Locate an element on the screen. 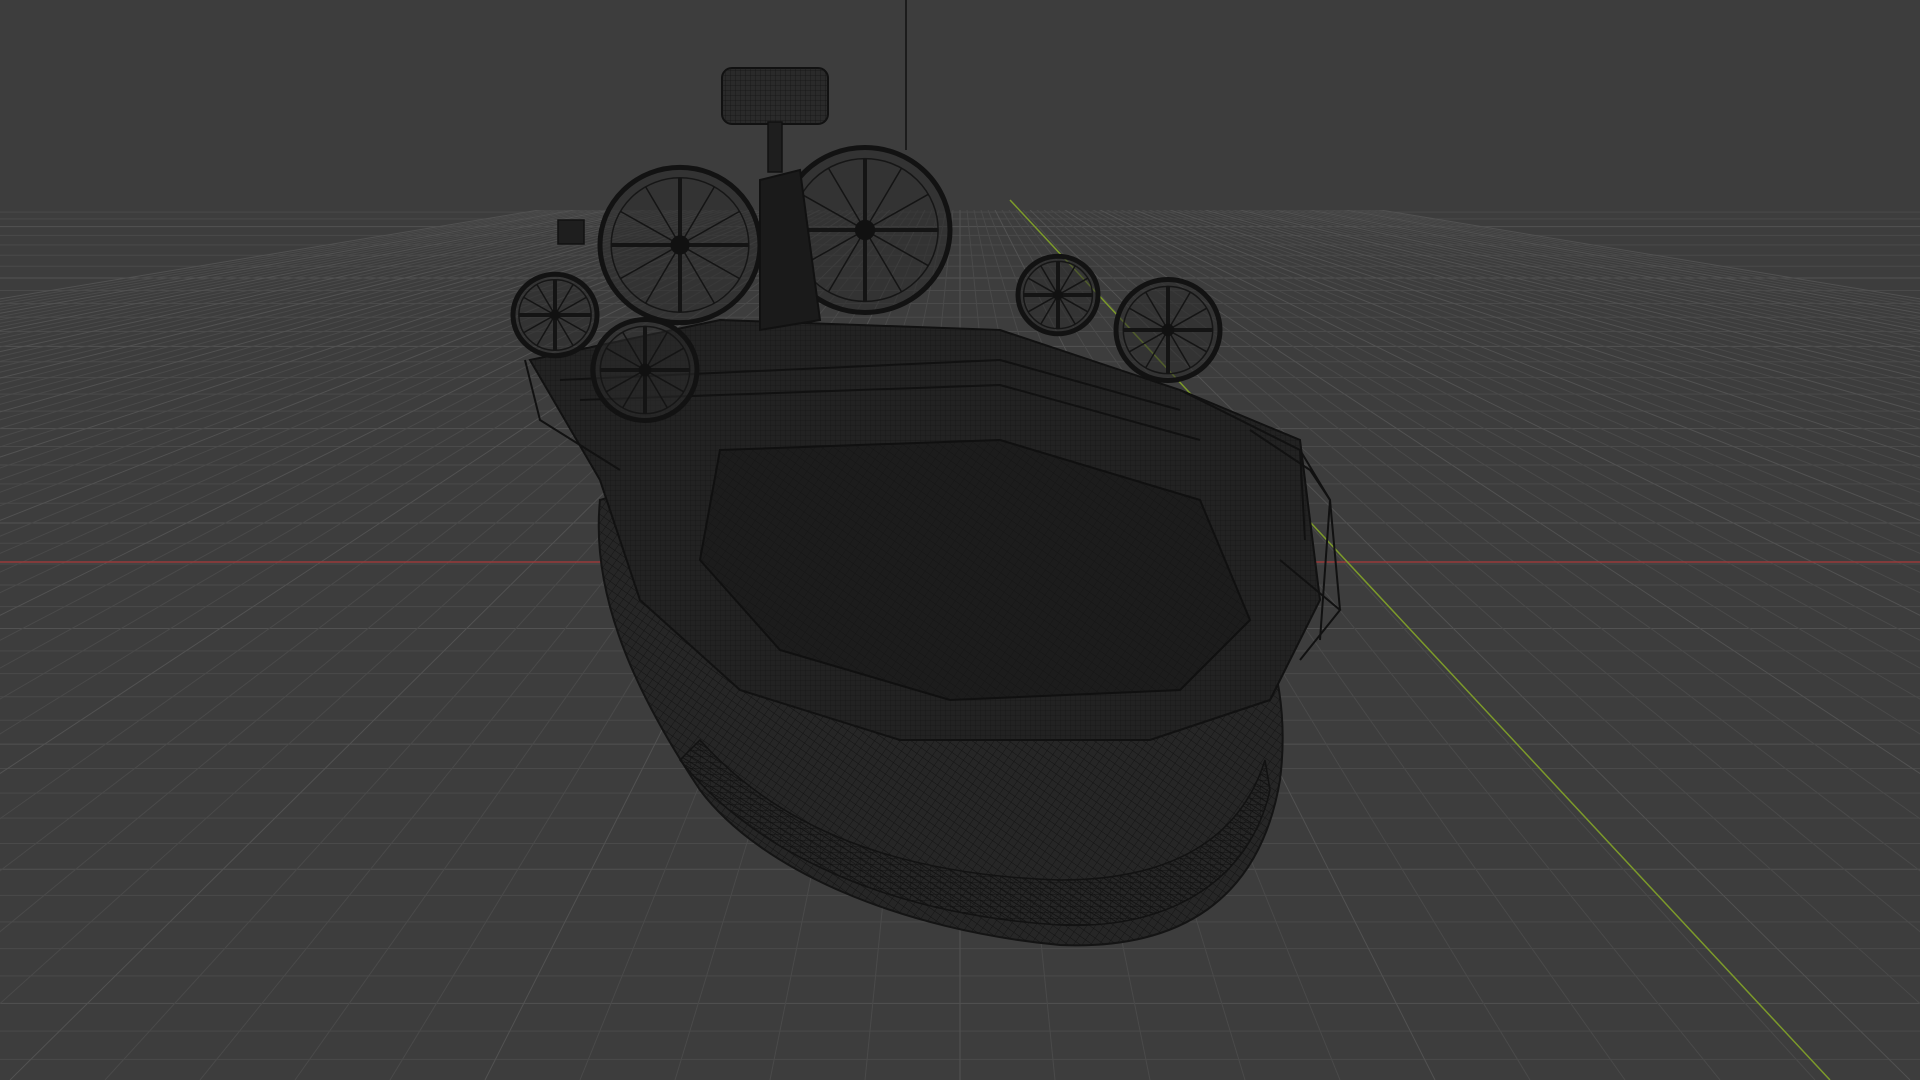 Image resolution: width=1920 pixels, height=1080 pixels. sensor-box is located at coordinates (571, 232).